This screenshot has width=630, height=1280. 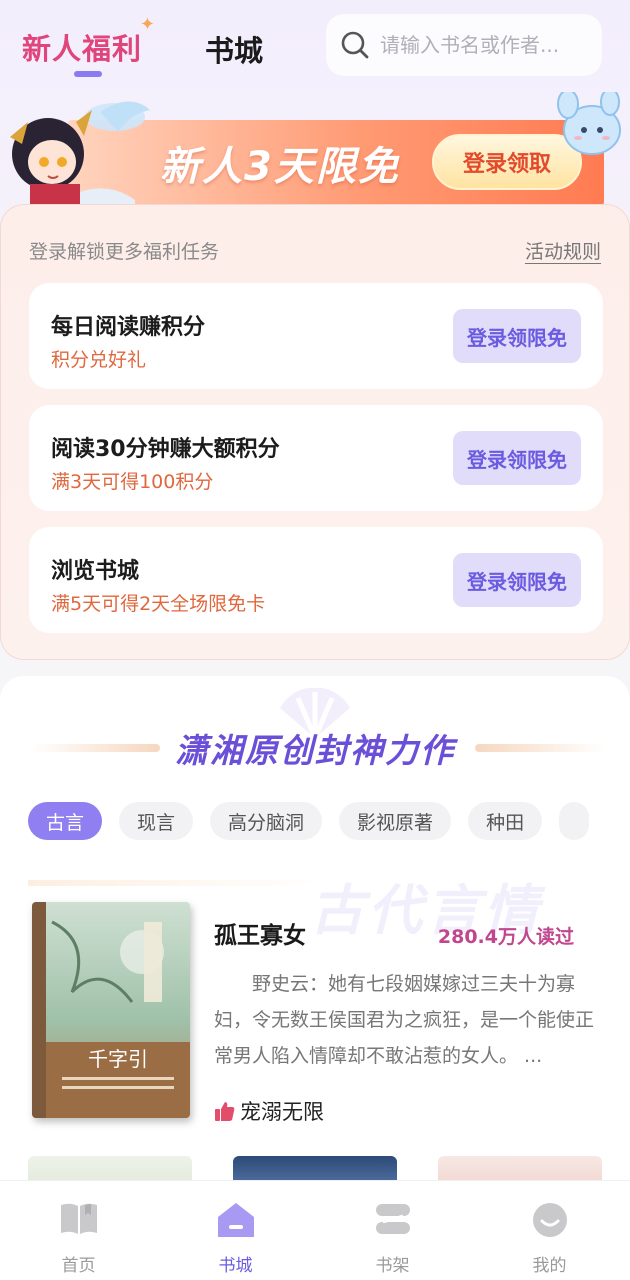 What do you see at coordinates (505, 821) in the screenshot?
I see `category-chip: 种田` at bounding box center [505, 821].